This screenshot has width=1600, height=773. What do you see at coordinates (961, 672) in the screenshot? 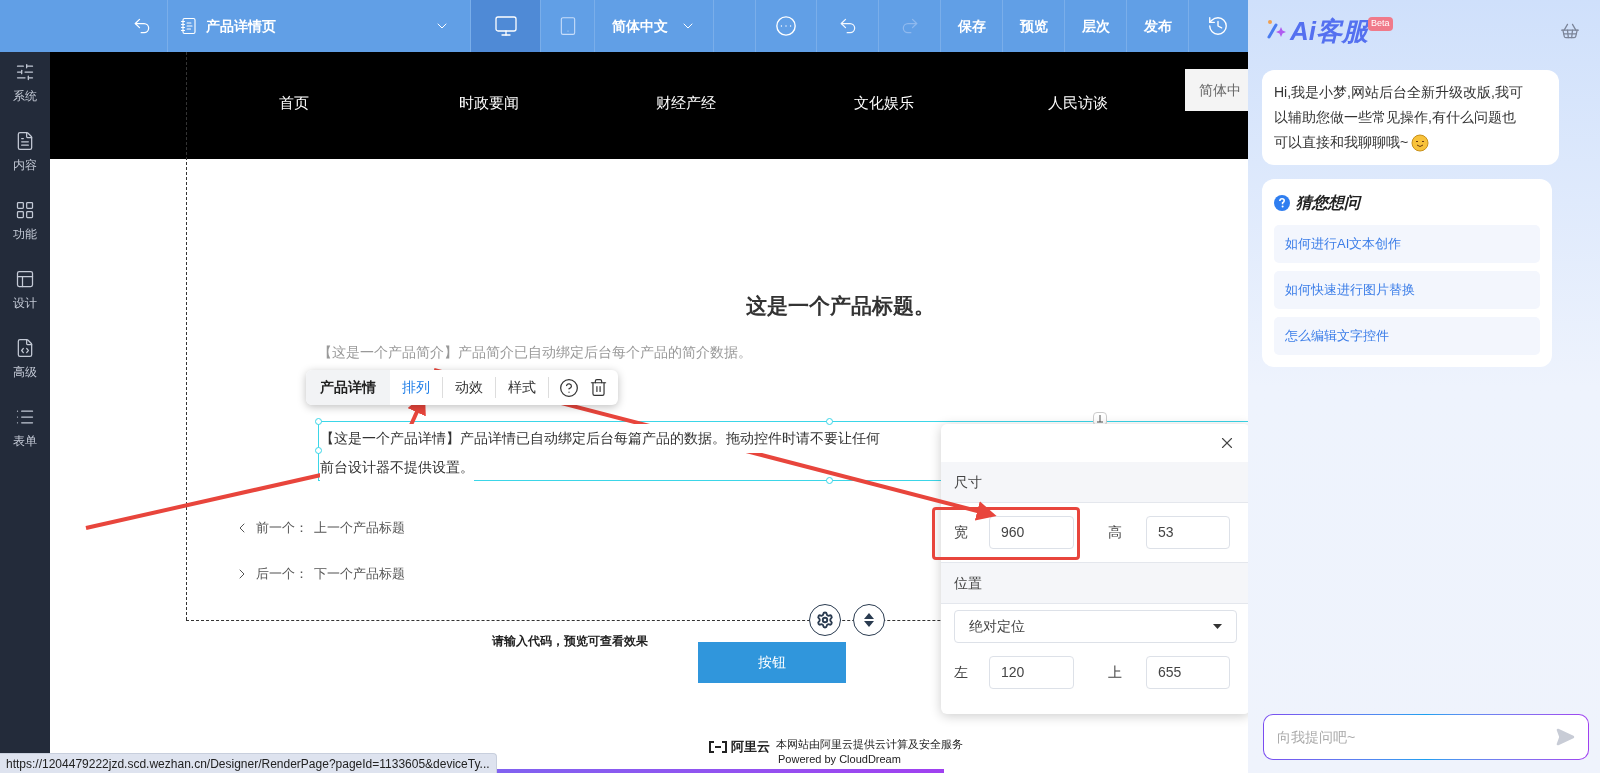
I see `field-label: 左` at bounding box center [961, 672].